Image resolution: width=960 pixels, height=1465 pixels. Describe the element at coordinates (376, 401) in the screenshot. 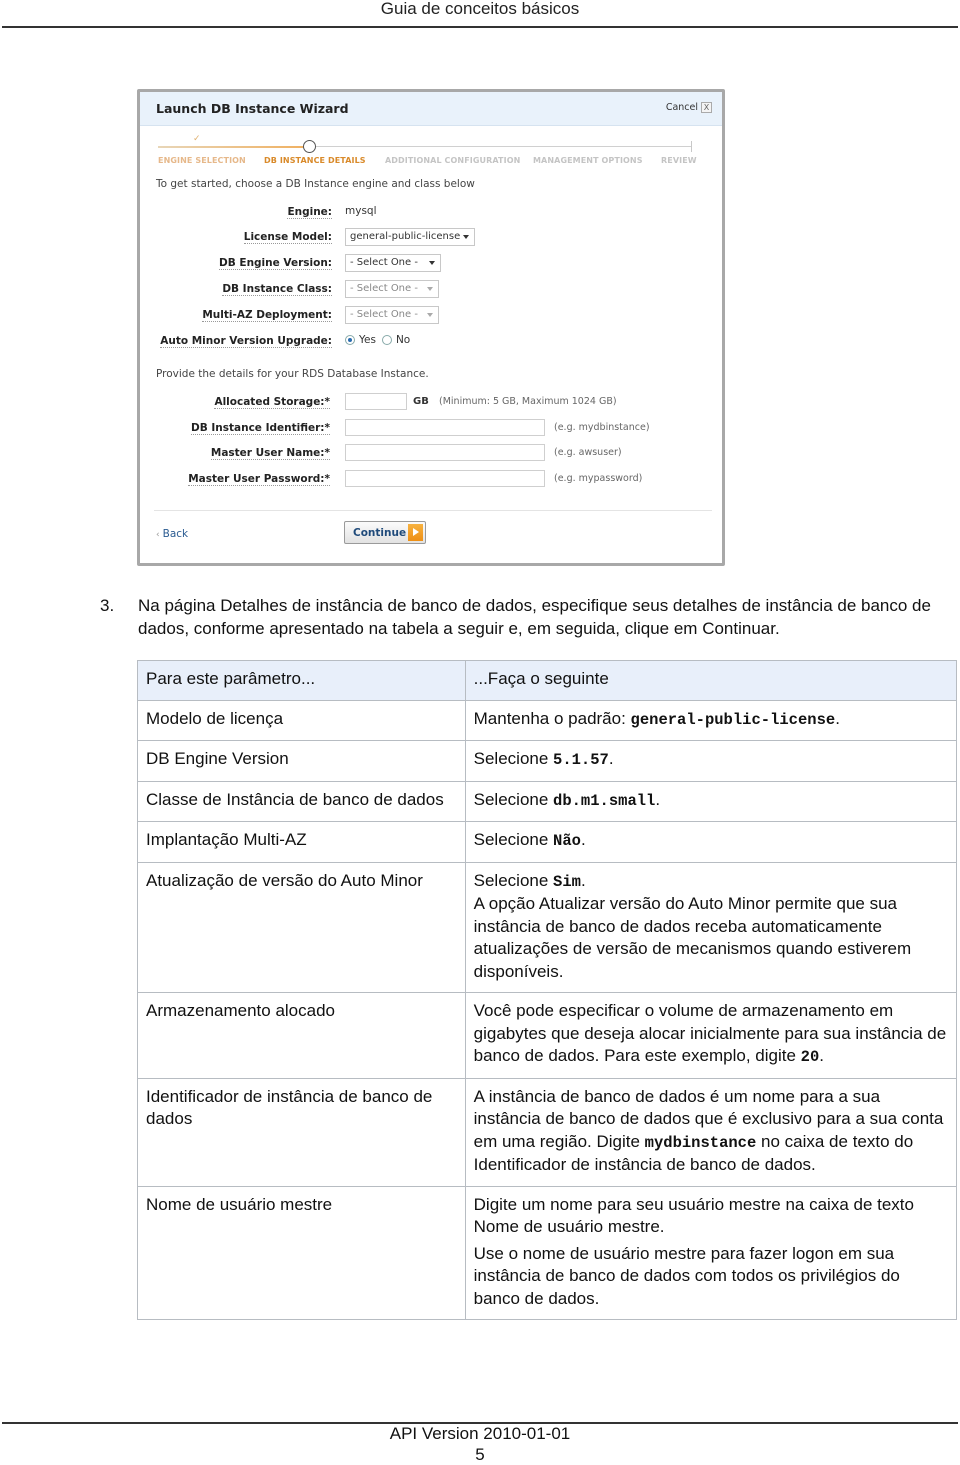

I see `allocated-storage-input` at that location.